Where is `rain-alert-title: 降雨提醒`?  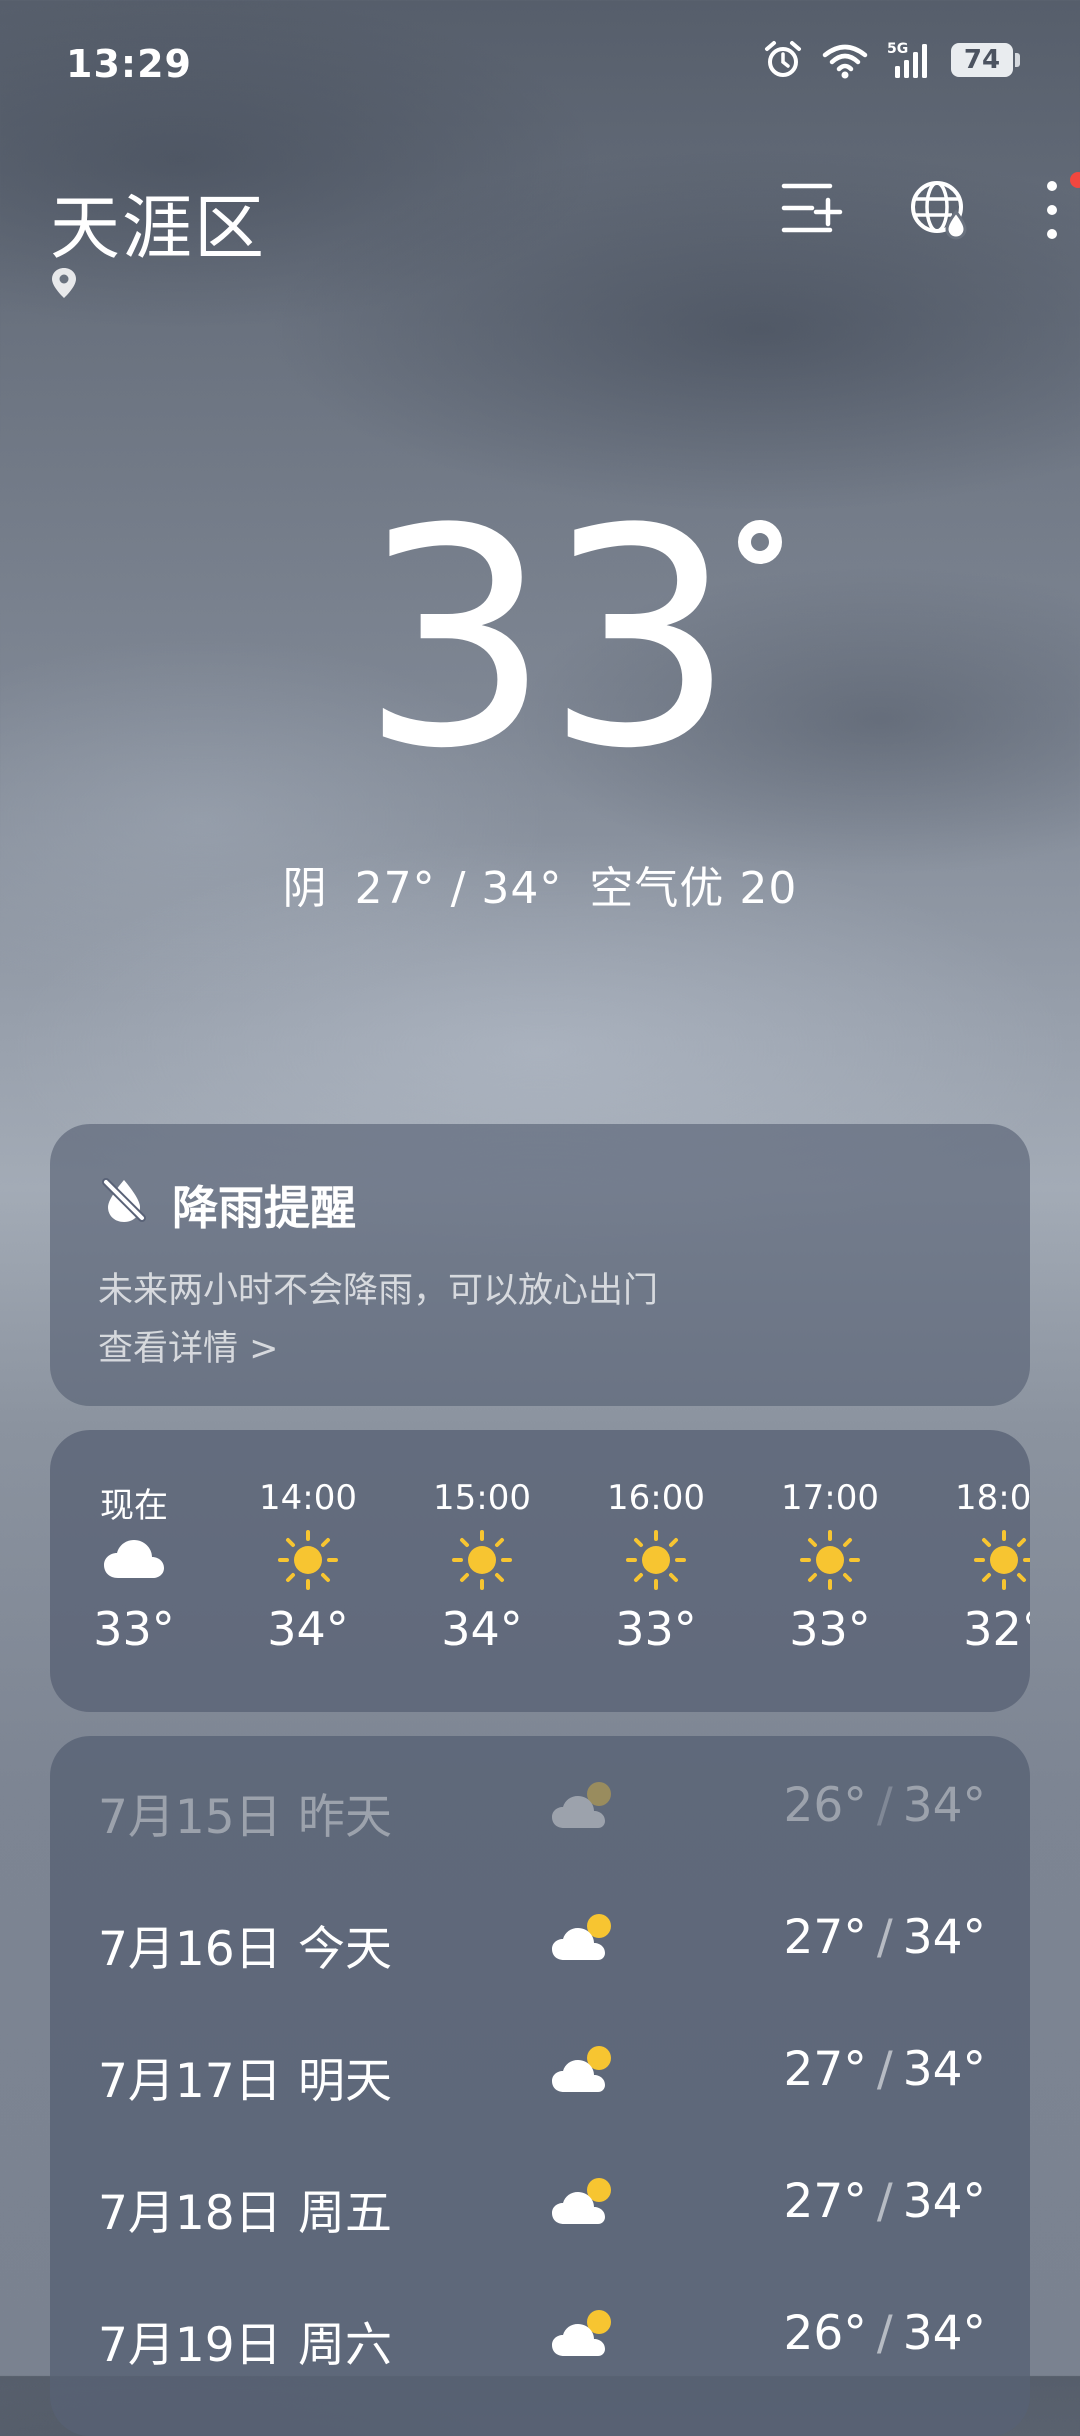 rain-alert-title: 降雨提醒 is located at coordinates (264, 1208).